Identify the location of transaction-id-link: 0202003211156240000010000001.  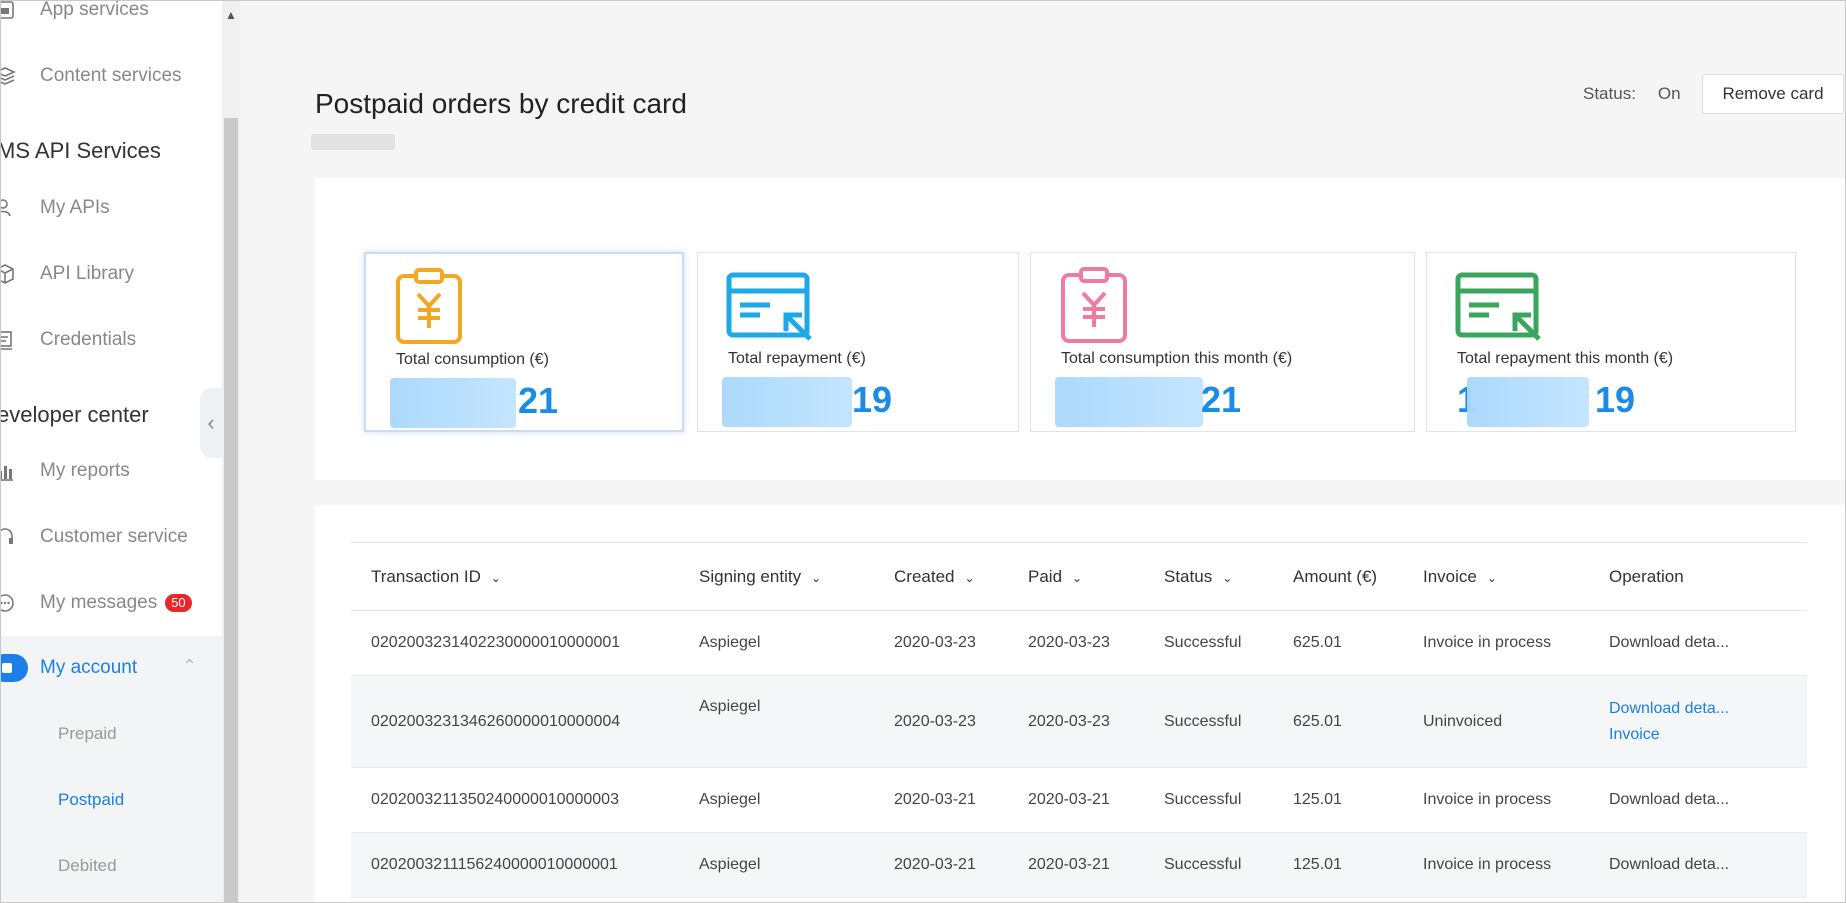
(515, 865).